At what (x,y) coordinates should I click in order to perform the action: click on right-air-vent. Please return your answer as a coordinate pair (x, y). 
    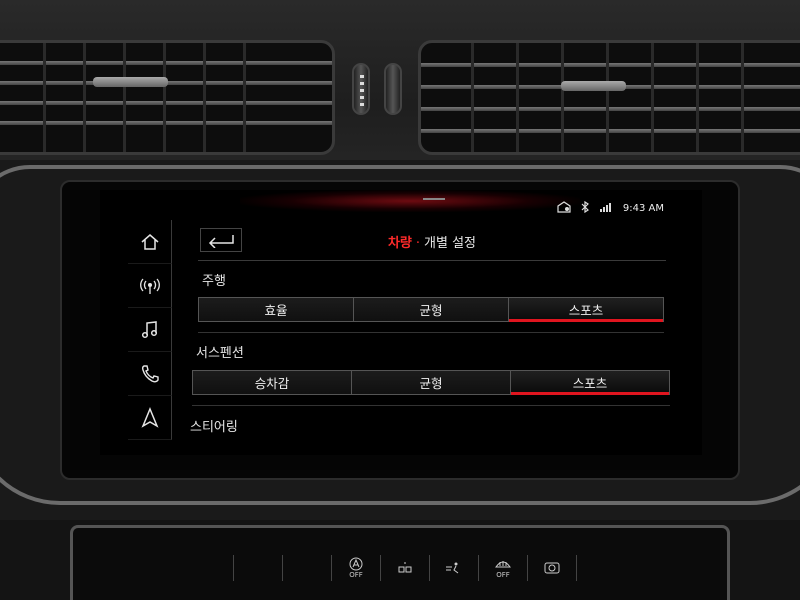
    Looking at the image, I should click on (609, 97).